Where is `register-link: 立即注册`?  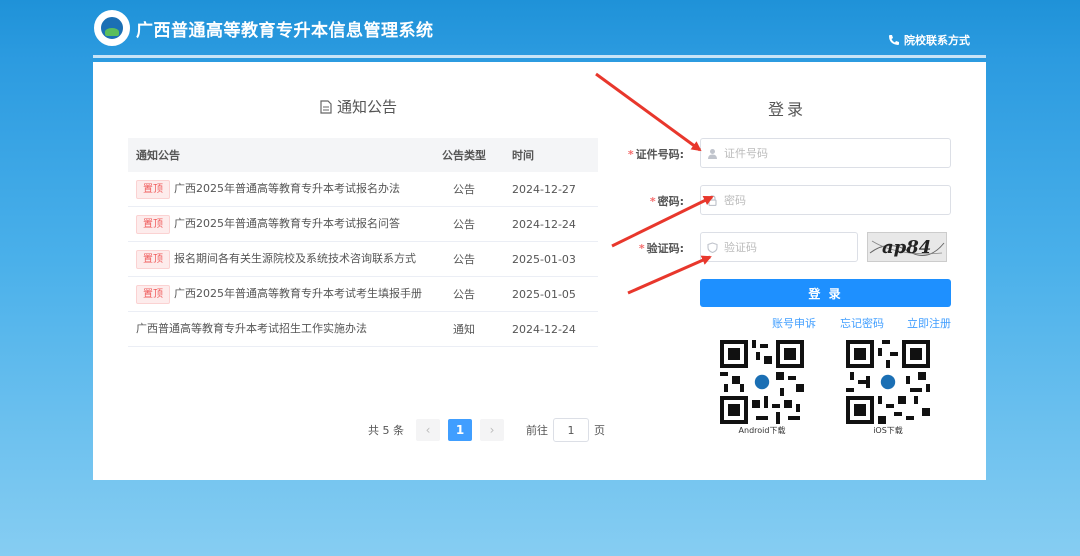 register-link: 立即注册 is located at coordinates (929, 323).